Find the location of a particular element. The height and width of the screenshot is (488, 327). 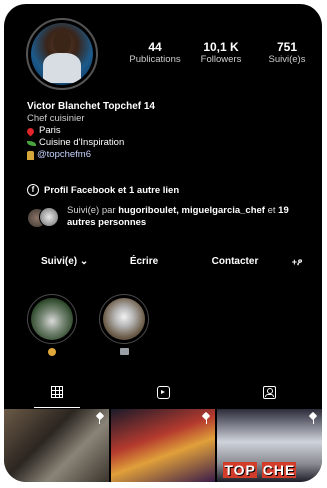

profile-tabs is located at coordinates (163, 394).